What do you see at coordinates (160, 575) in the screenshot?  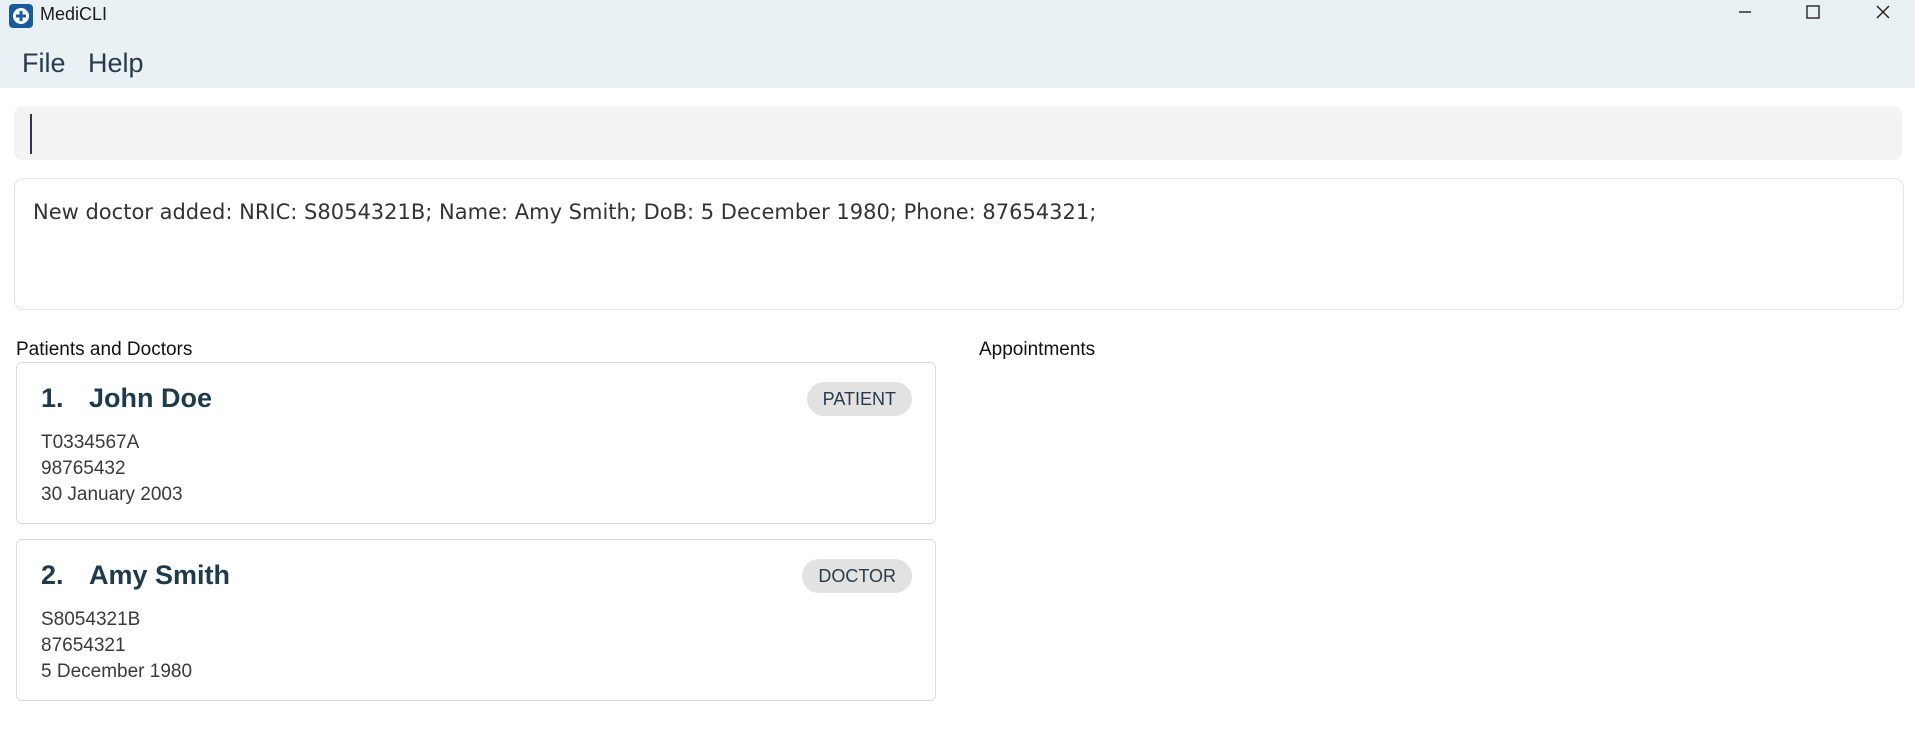 I see `card-name: Amy Smith` at bounding box center [160, 575].